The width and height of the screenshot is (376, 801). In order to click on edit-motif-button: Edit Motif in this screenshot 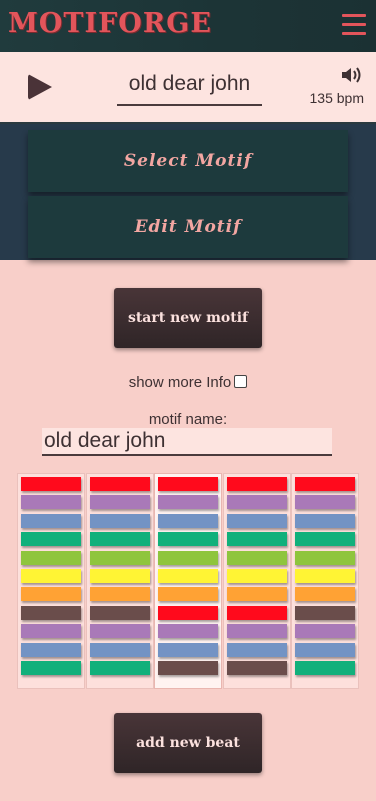, I will do `click(188, 227)`.